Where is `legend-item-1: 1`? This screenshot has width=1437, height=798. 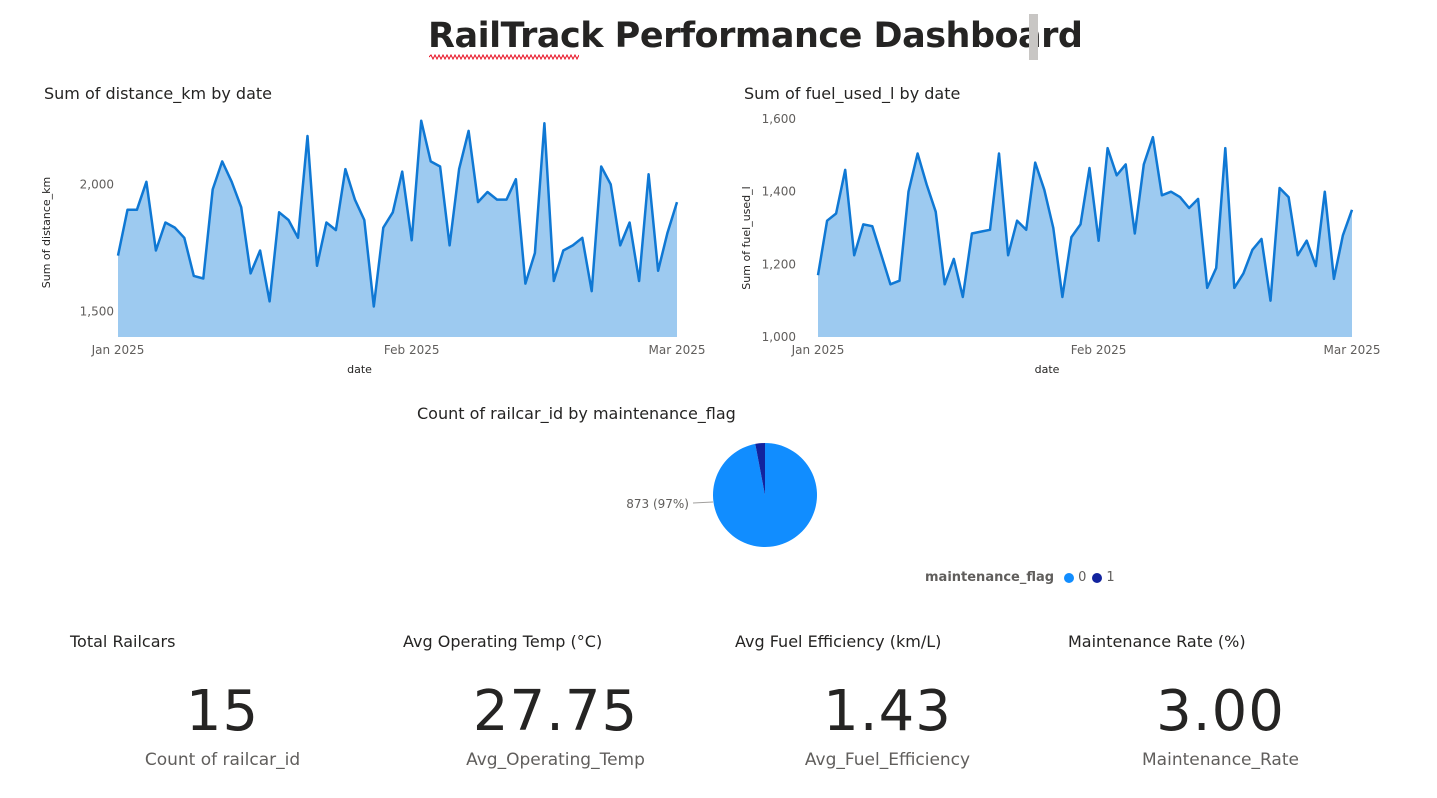
legend-item-1: 1 is located at coordinates (1103, 577).